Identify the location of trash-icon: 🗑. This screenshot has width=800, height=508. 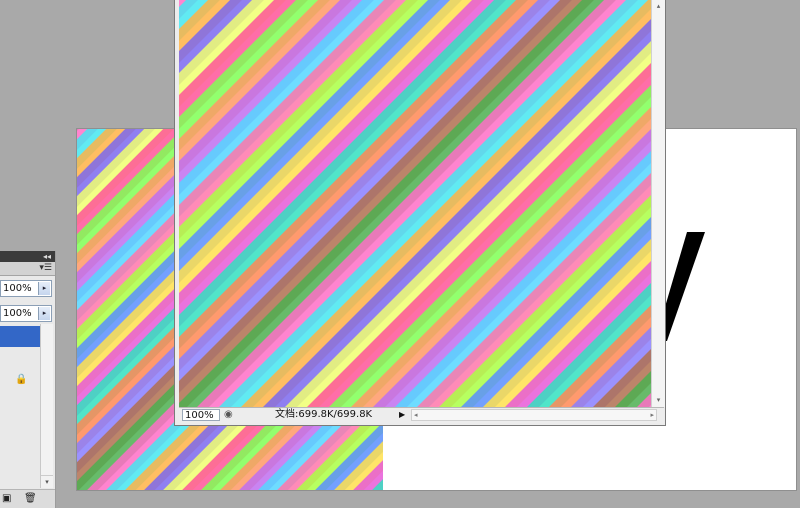
(30, 498).